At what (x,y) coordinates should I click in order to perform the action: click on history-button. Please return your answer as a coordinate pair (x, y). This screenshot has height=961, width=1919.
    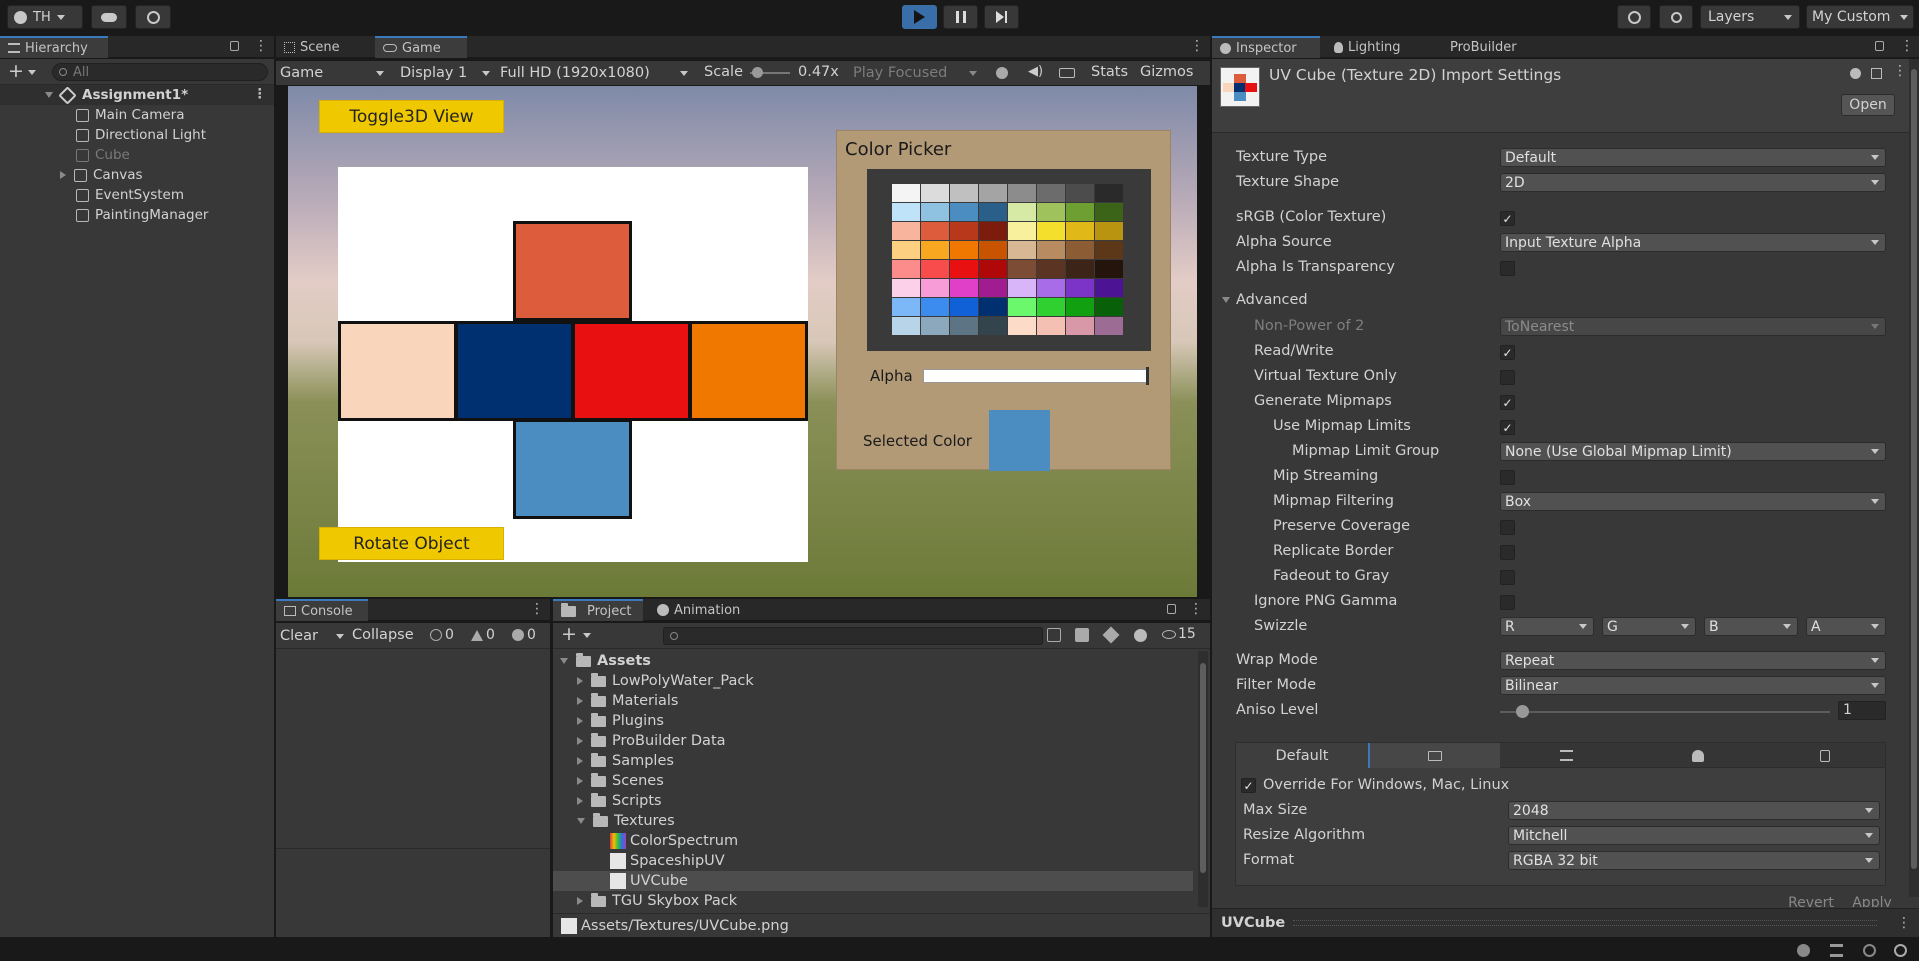
    Looking at the image, I should click on (1634, 17).